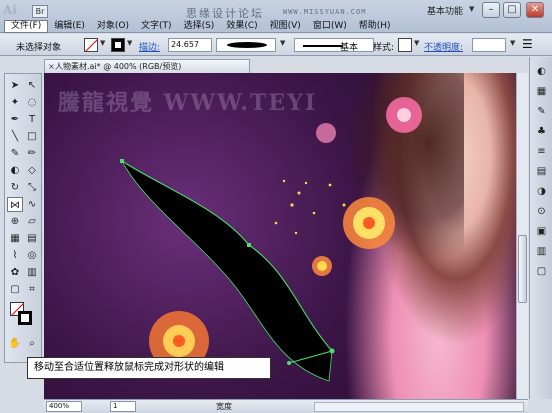 Image resolution: width=552 pixels, height=413 pixels. What do you see at coordinates (445, 10) in the screenshot?
I see `workspace-switcher: 基本功能` at bounding box center [445, 10].